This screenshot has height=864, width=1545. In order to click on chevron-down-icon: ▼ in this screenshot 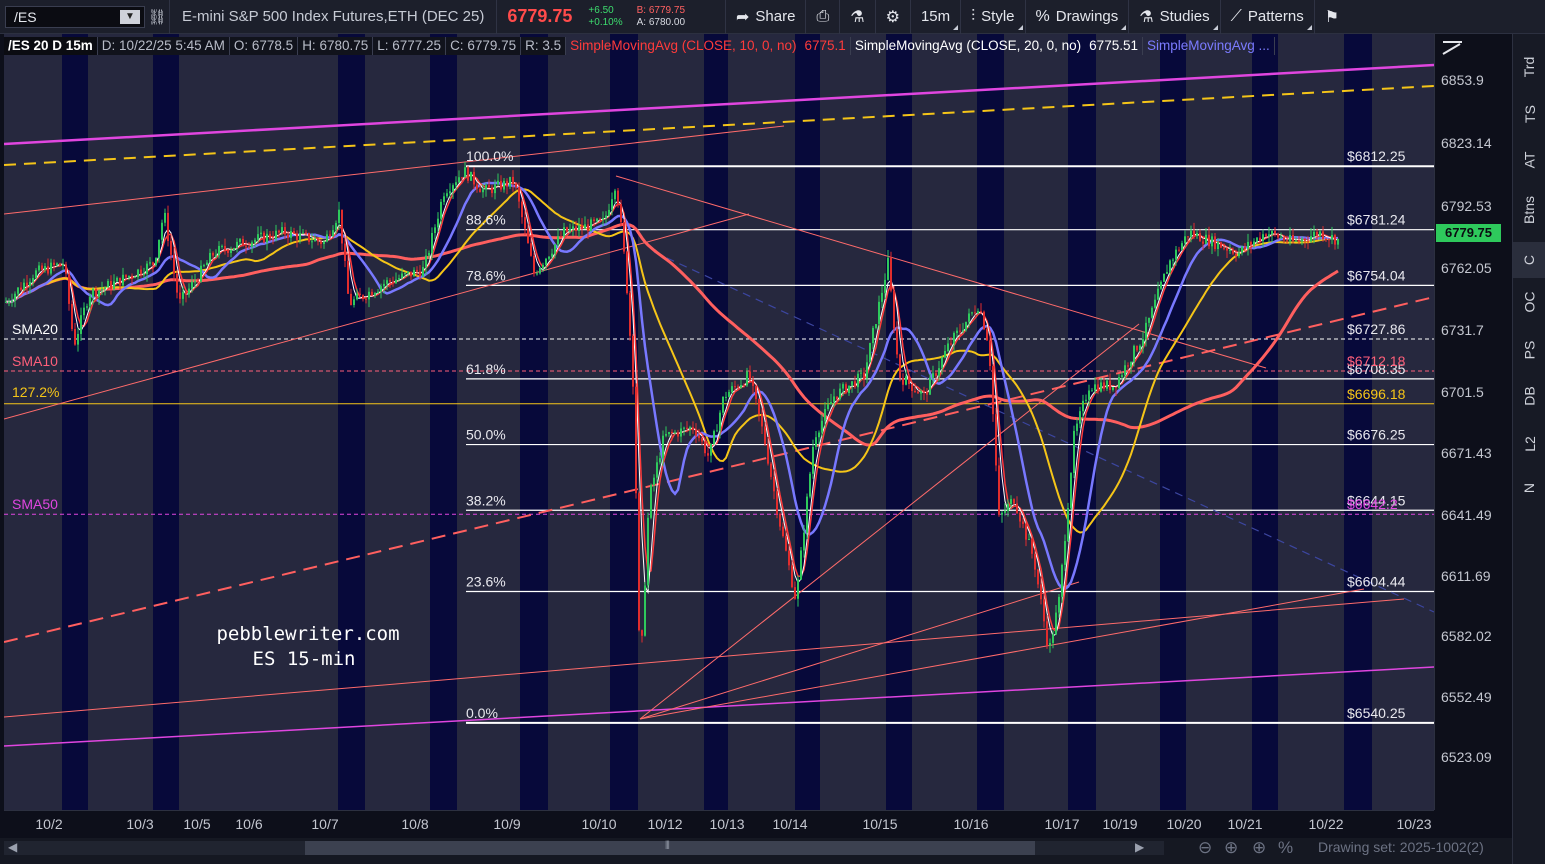, I will do `click(130, 16)`.